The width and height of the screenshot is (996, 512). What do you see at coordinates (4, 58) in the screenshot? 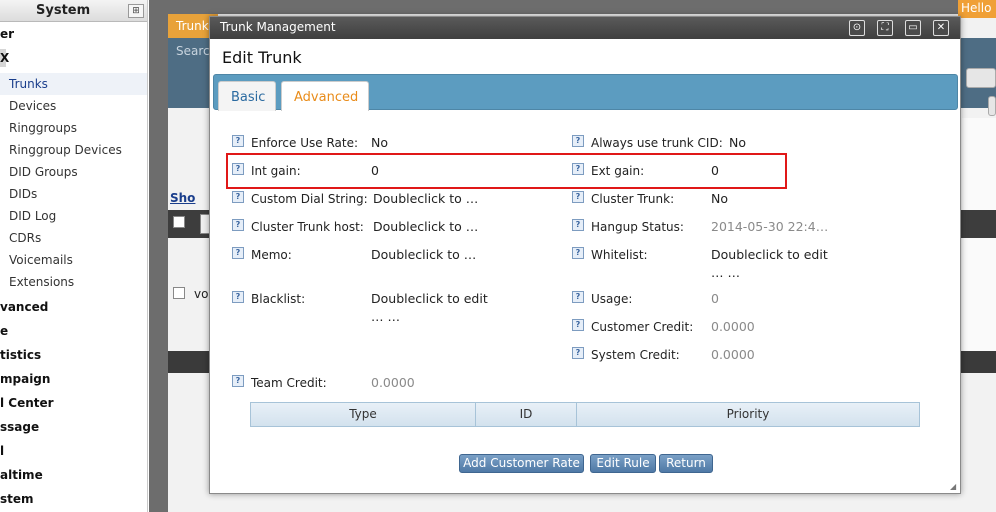
I see `sidebar-item-pbx: X` at bounding box center [4, 58].